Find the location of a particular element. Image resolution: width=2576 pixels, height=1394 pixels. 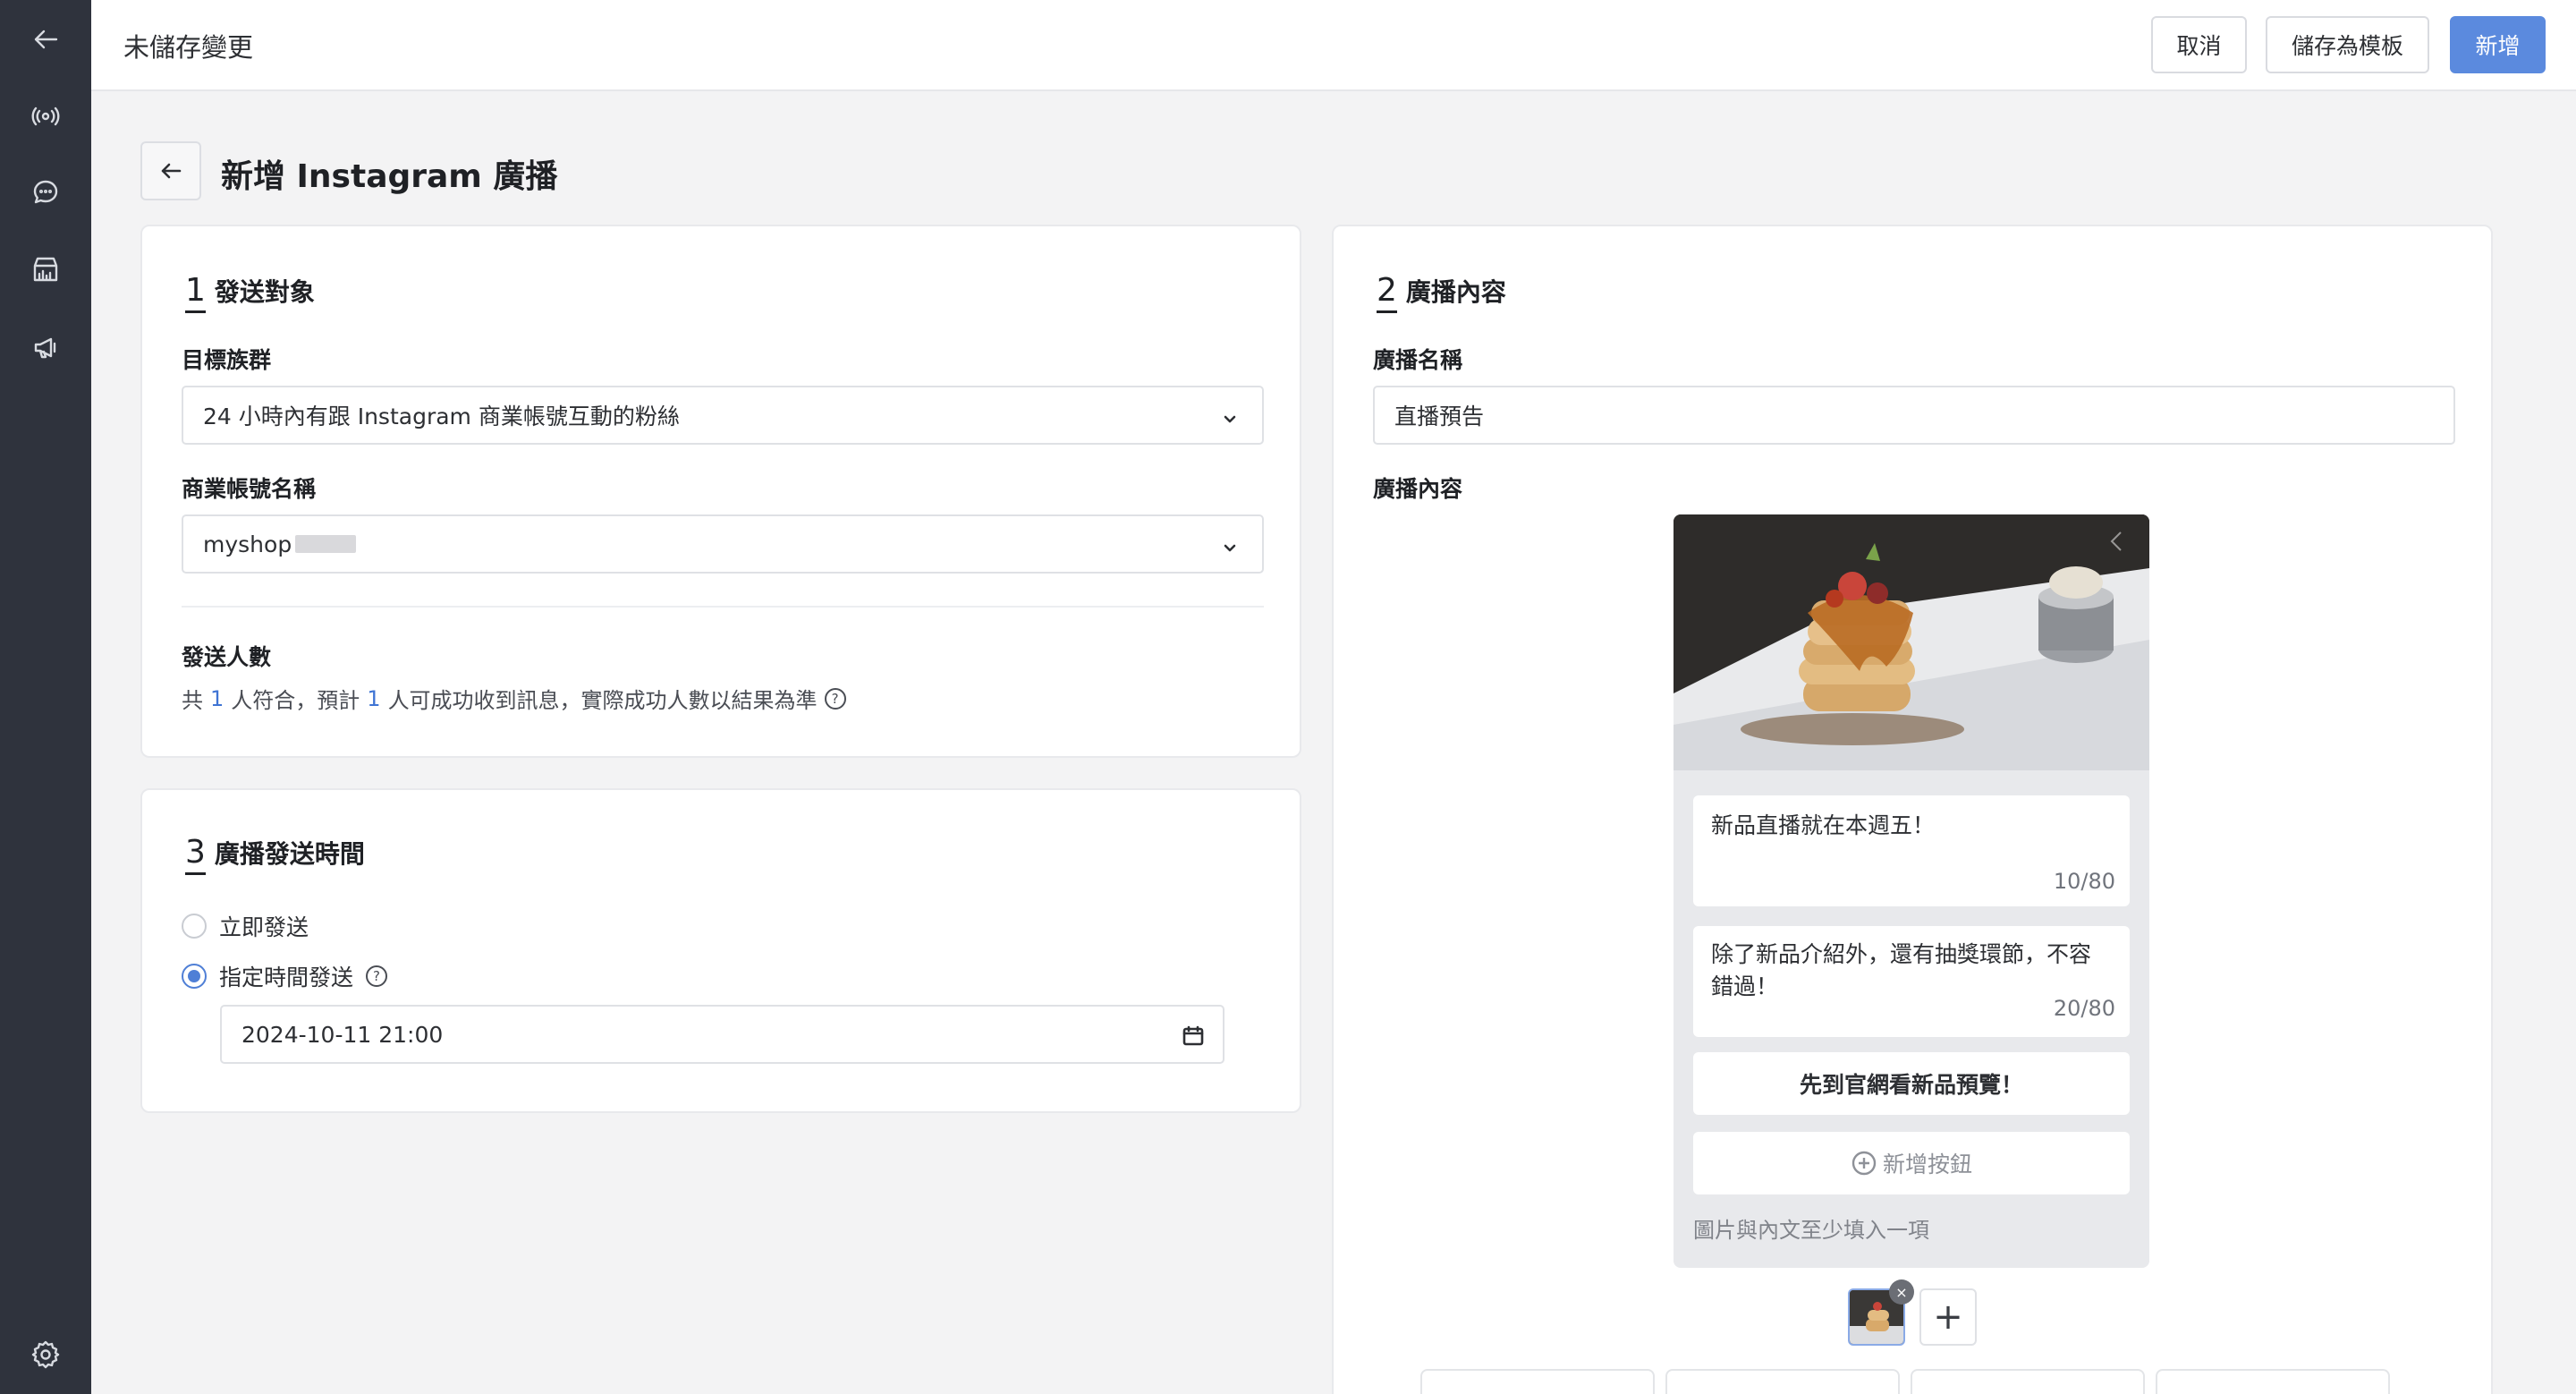

broadcast-name-input: 直播預告 is located at coordinates (1914, 415).